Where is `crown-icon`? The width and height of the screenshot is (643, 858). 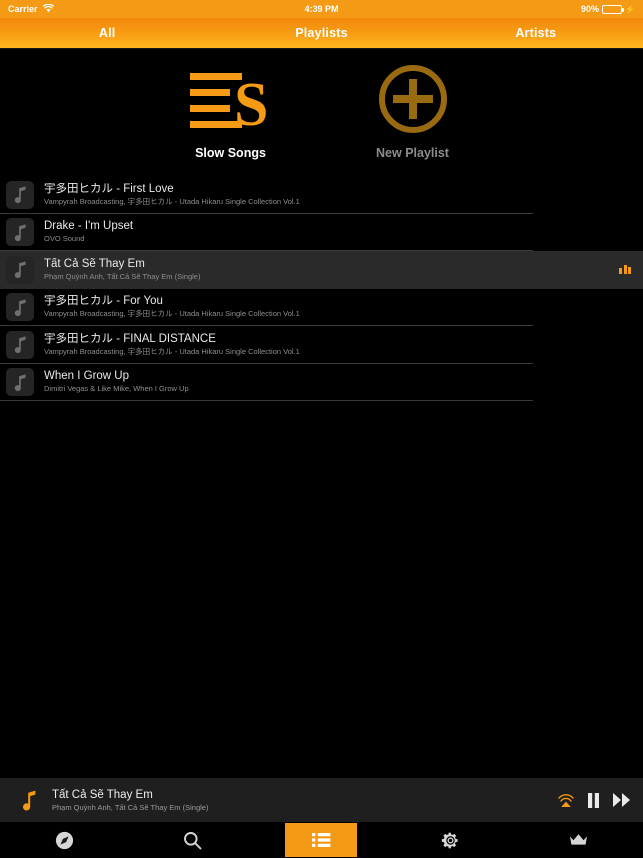 crown-icon is located at coordinates (579, 840).